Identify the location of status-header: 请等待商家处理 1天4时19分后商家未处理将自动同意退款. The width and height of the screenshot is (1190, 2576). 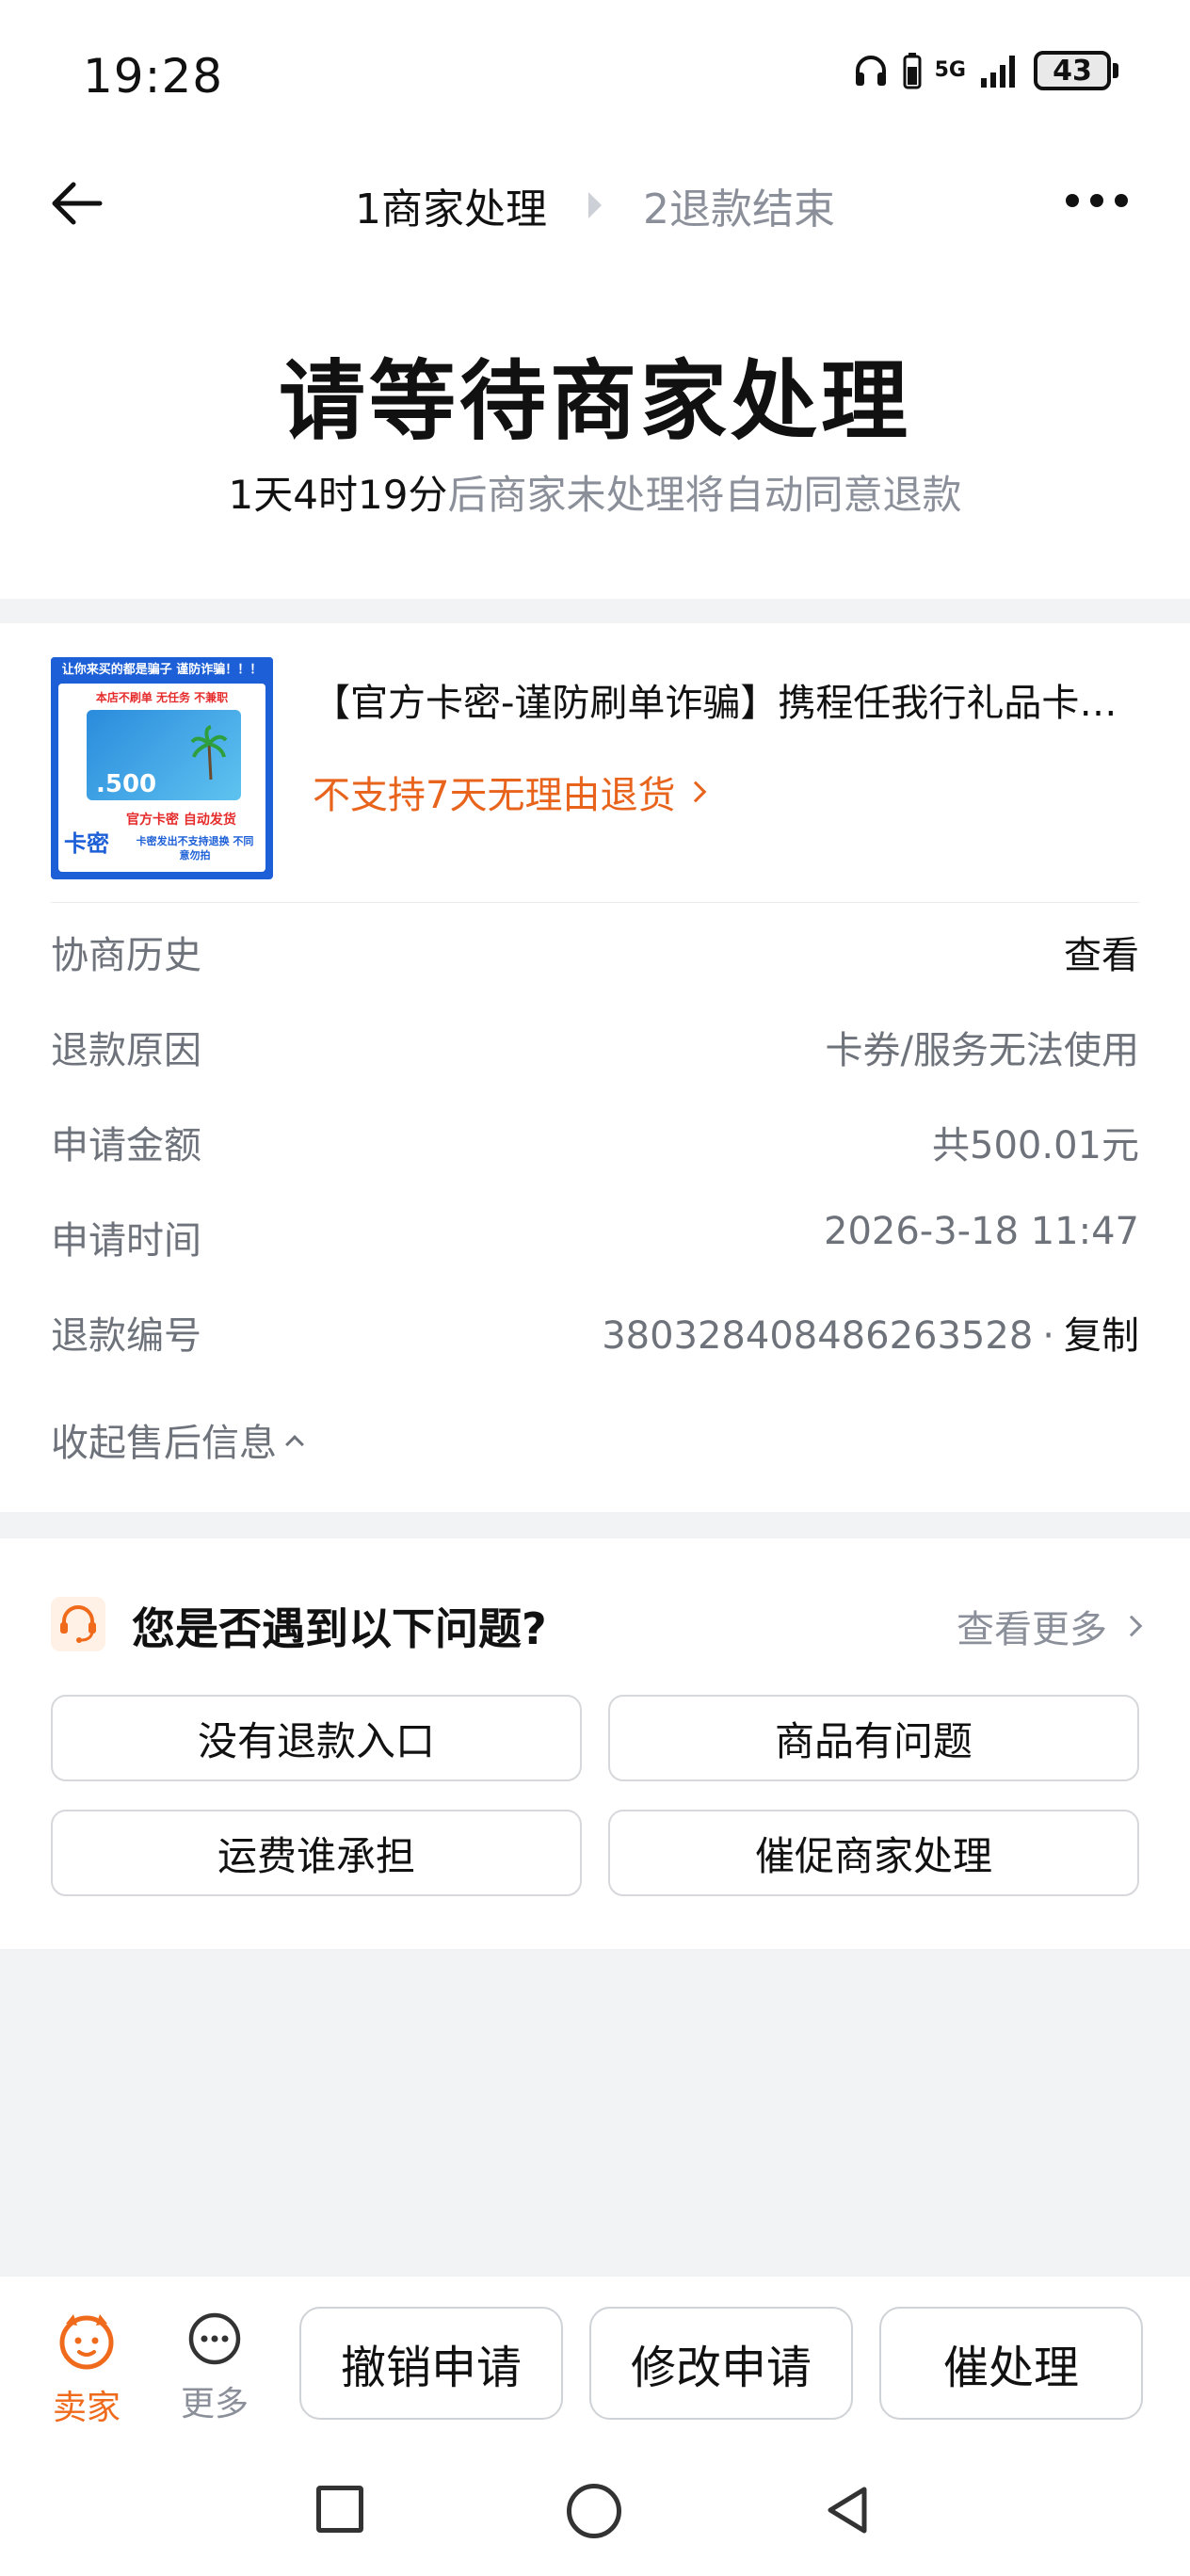
(595, 431).